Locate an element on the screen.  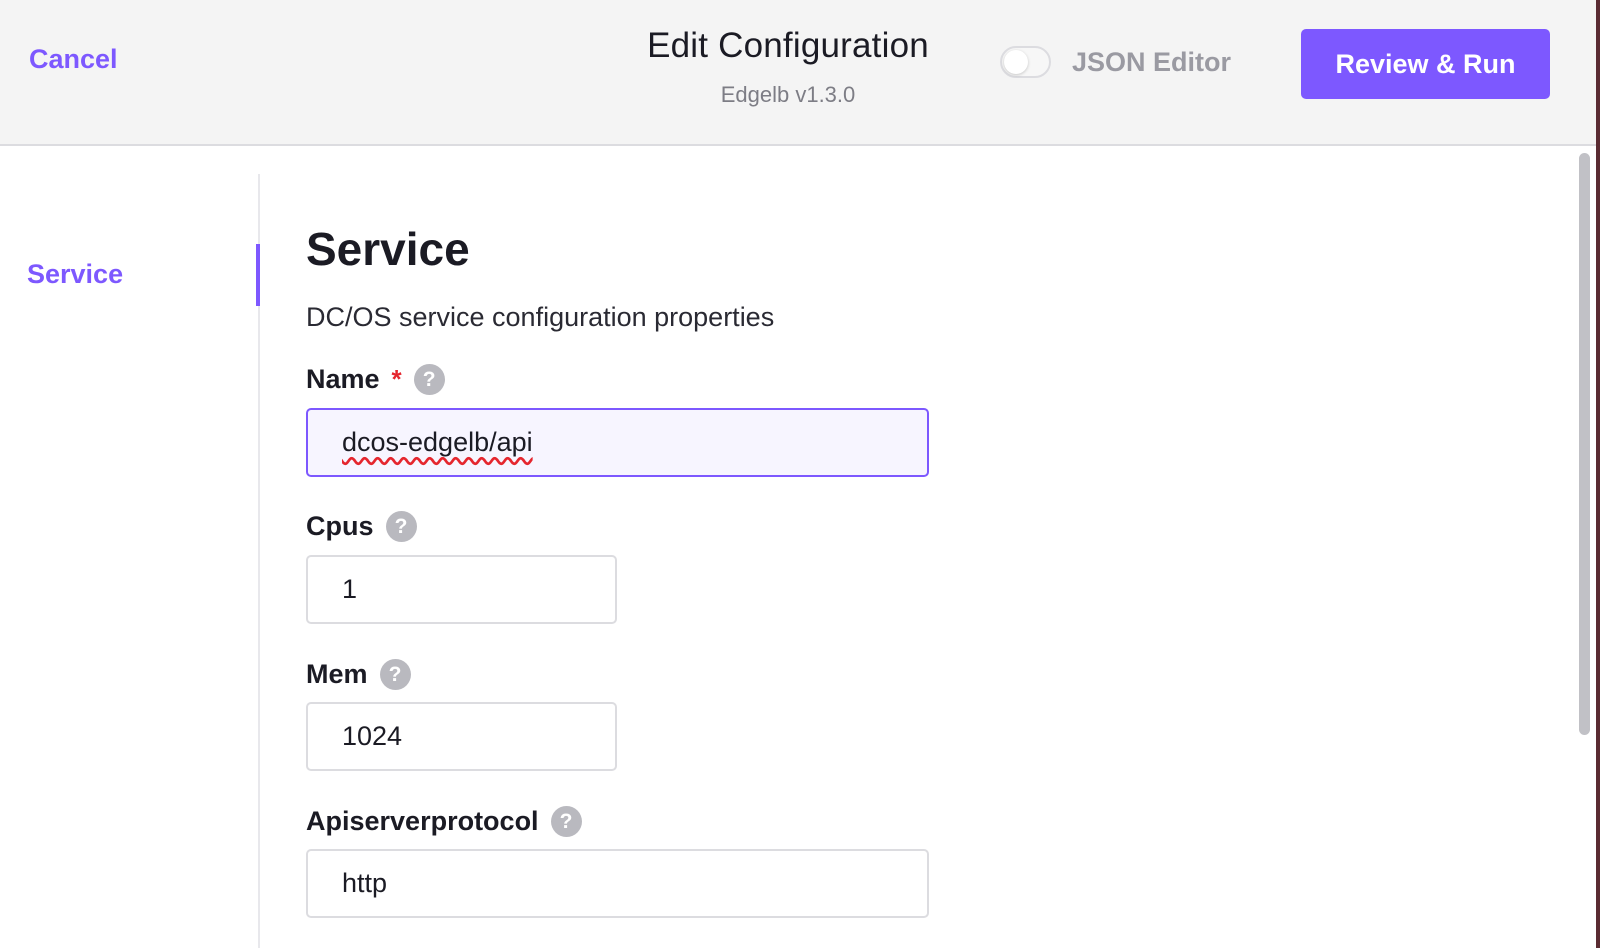
cpus-help-icon: ? is located at coordinates (401, 526).